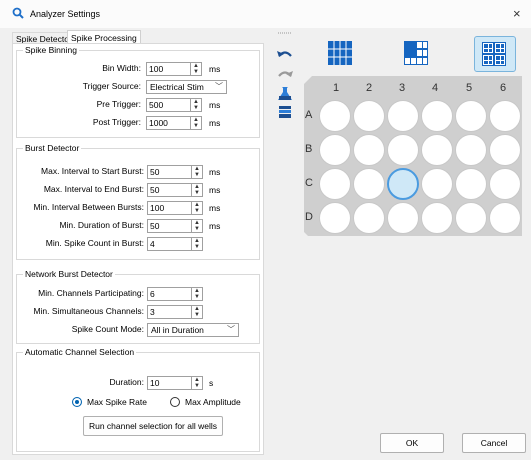 The image size is (531, 460). I want to click on max-interval-end-field: 50 ▲ ▼, so click(175, 190).